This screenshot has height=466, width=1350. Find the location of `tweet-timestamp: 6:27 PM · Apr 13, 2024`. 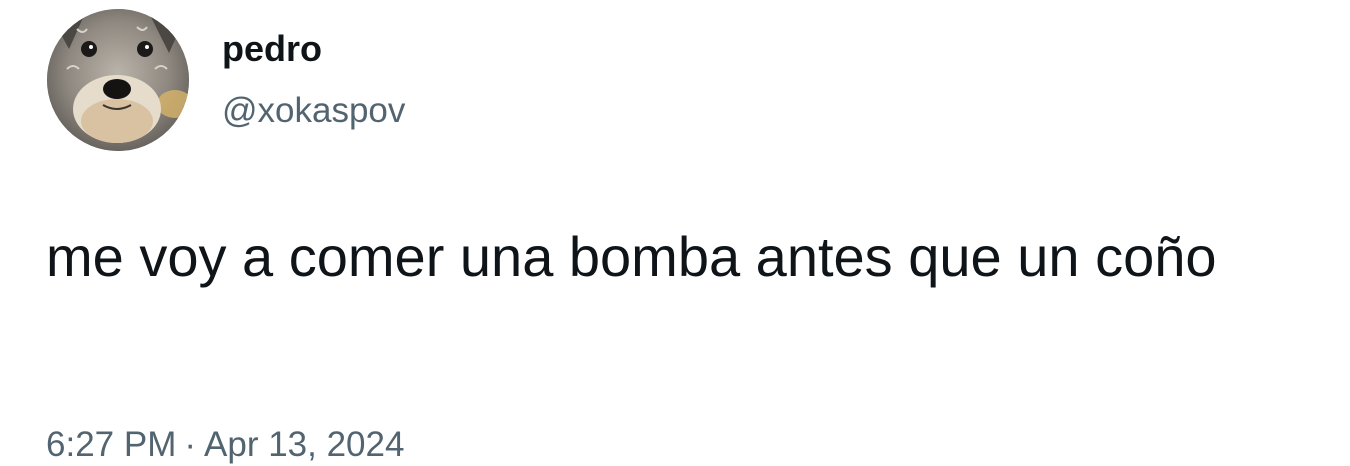

tweet-timestamp: 6:27 PM · Apr 13, 2024 is located at coordinates (225, 445).